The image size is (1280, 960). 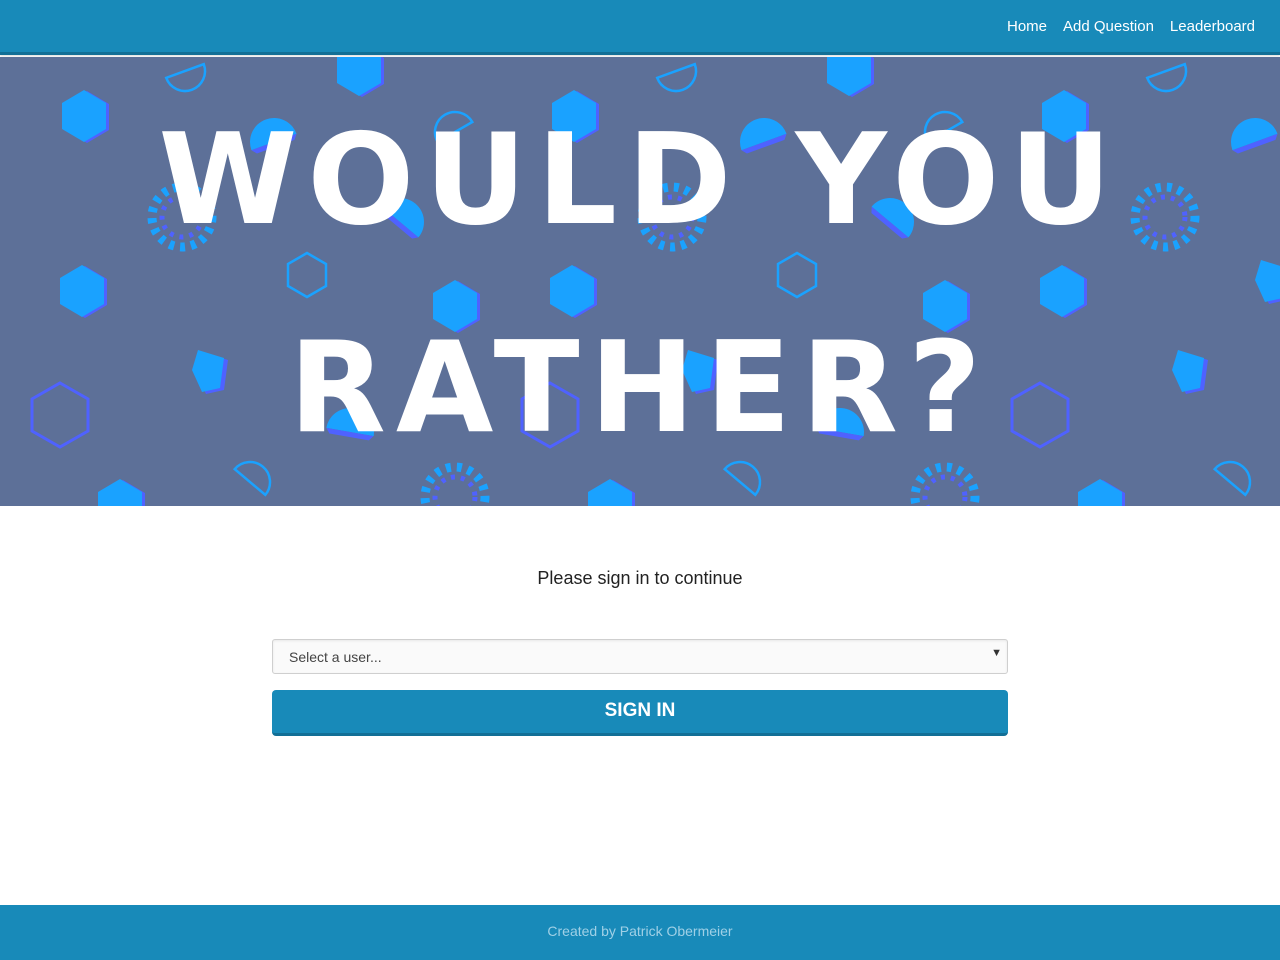 I want to click on hero-title-line-2: RATHER?, so click(x=640, y=387).